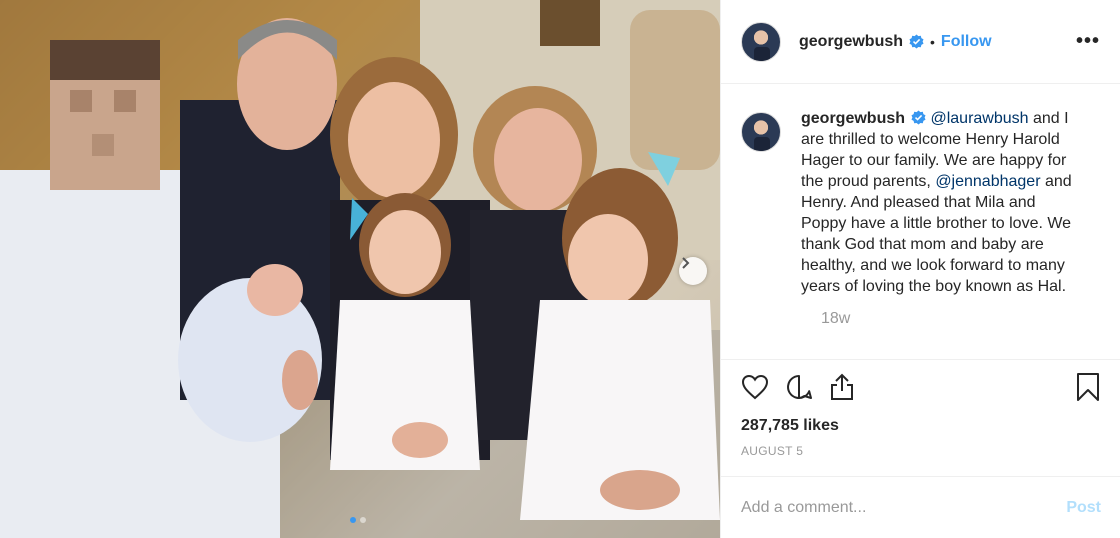  I want to click on header-username: georgewbush, so click(851, 42).